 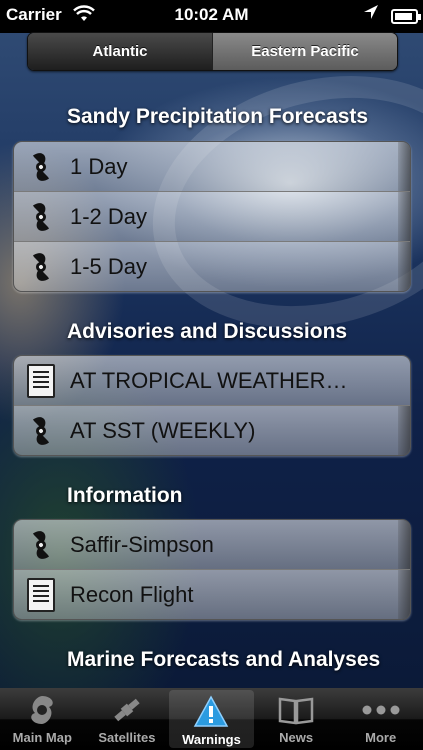 What do you see at coordinates (127, 710) in the screenshot?
I see `satellite-icon` at bounding box center [127, 710].